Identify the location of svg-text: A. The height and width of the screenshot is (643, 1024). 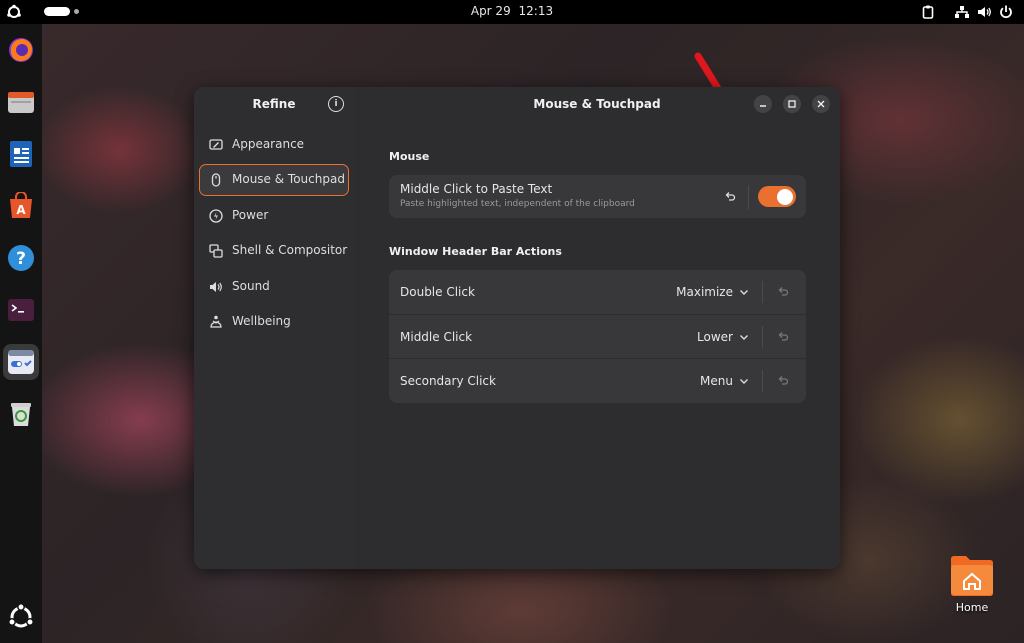
(21, 210).